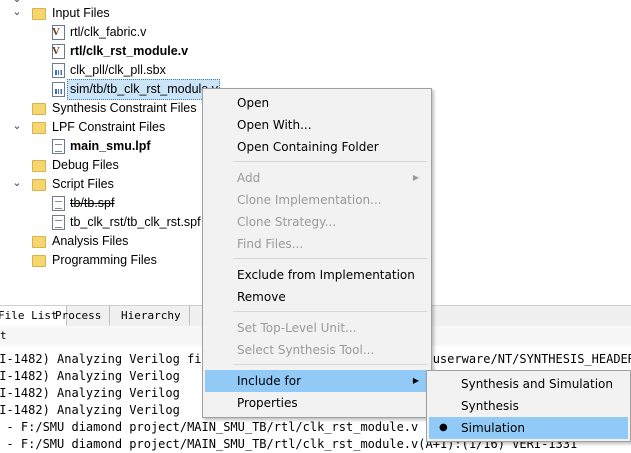 This screenshot has height=453, width=631. I want to click on tree-item-file-selected: sim/tb/tb_clk_rst_module.v, so click(136, 89).